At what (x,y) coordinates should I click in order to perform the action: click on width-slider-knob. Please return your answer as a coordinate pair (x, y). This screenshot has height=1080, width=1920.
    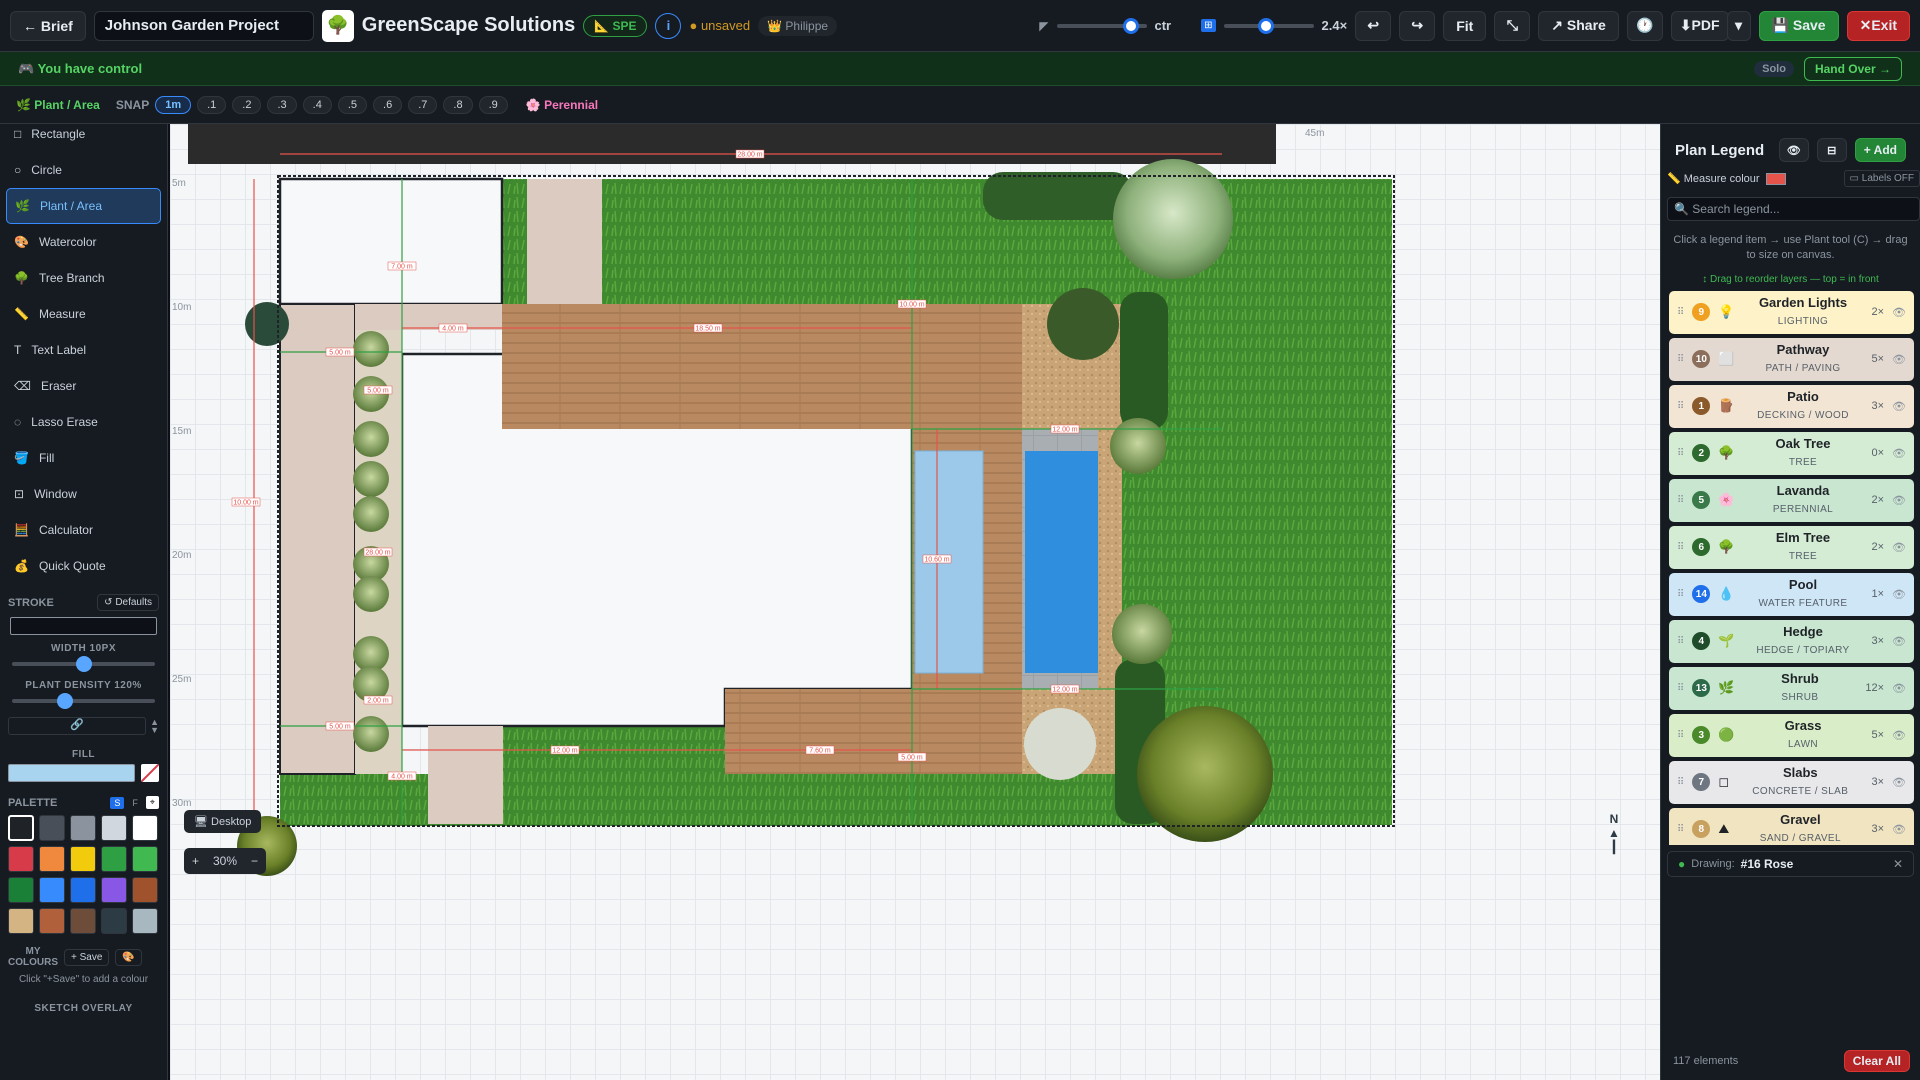
    Looking at the image, I should click on (84, 664).